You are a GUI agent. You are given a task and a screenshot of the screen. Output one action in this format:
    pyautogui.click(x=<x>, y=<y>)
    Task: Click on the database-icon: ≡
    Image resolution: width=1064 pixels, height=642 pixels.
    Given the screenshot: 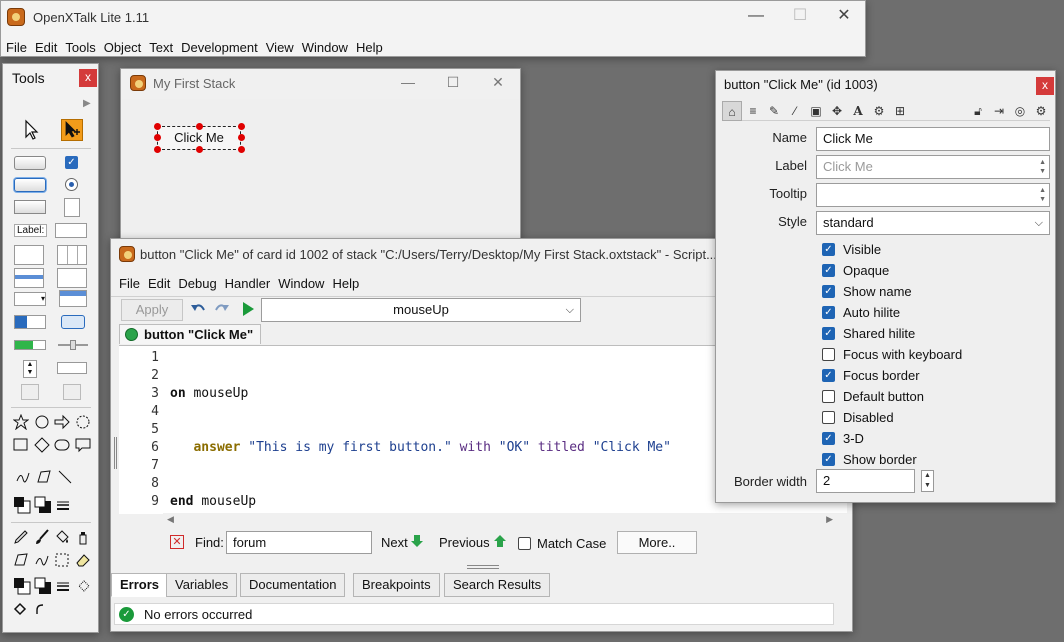 What is the action you would take?
    pyautogui.click(x=753, y=111)
    